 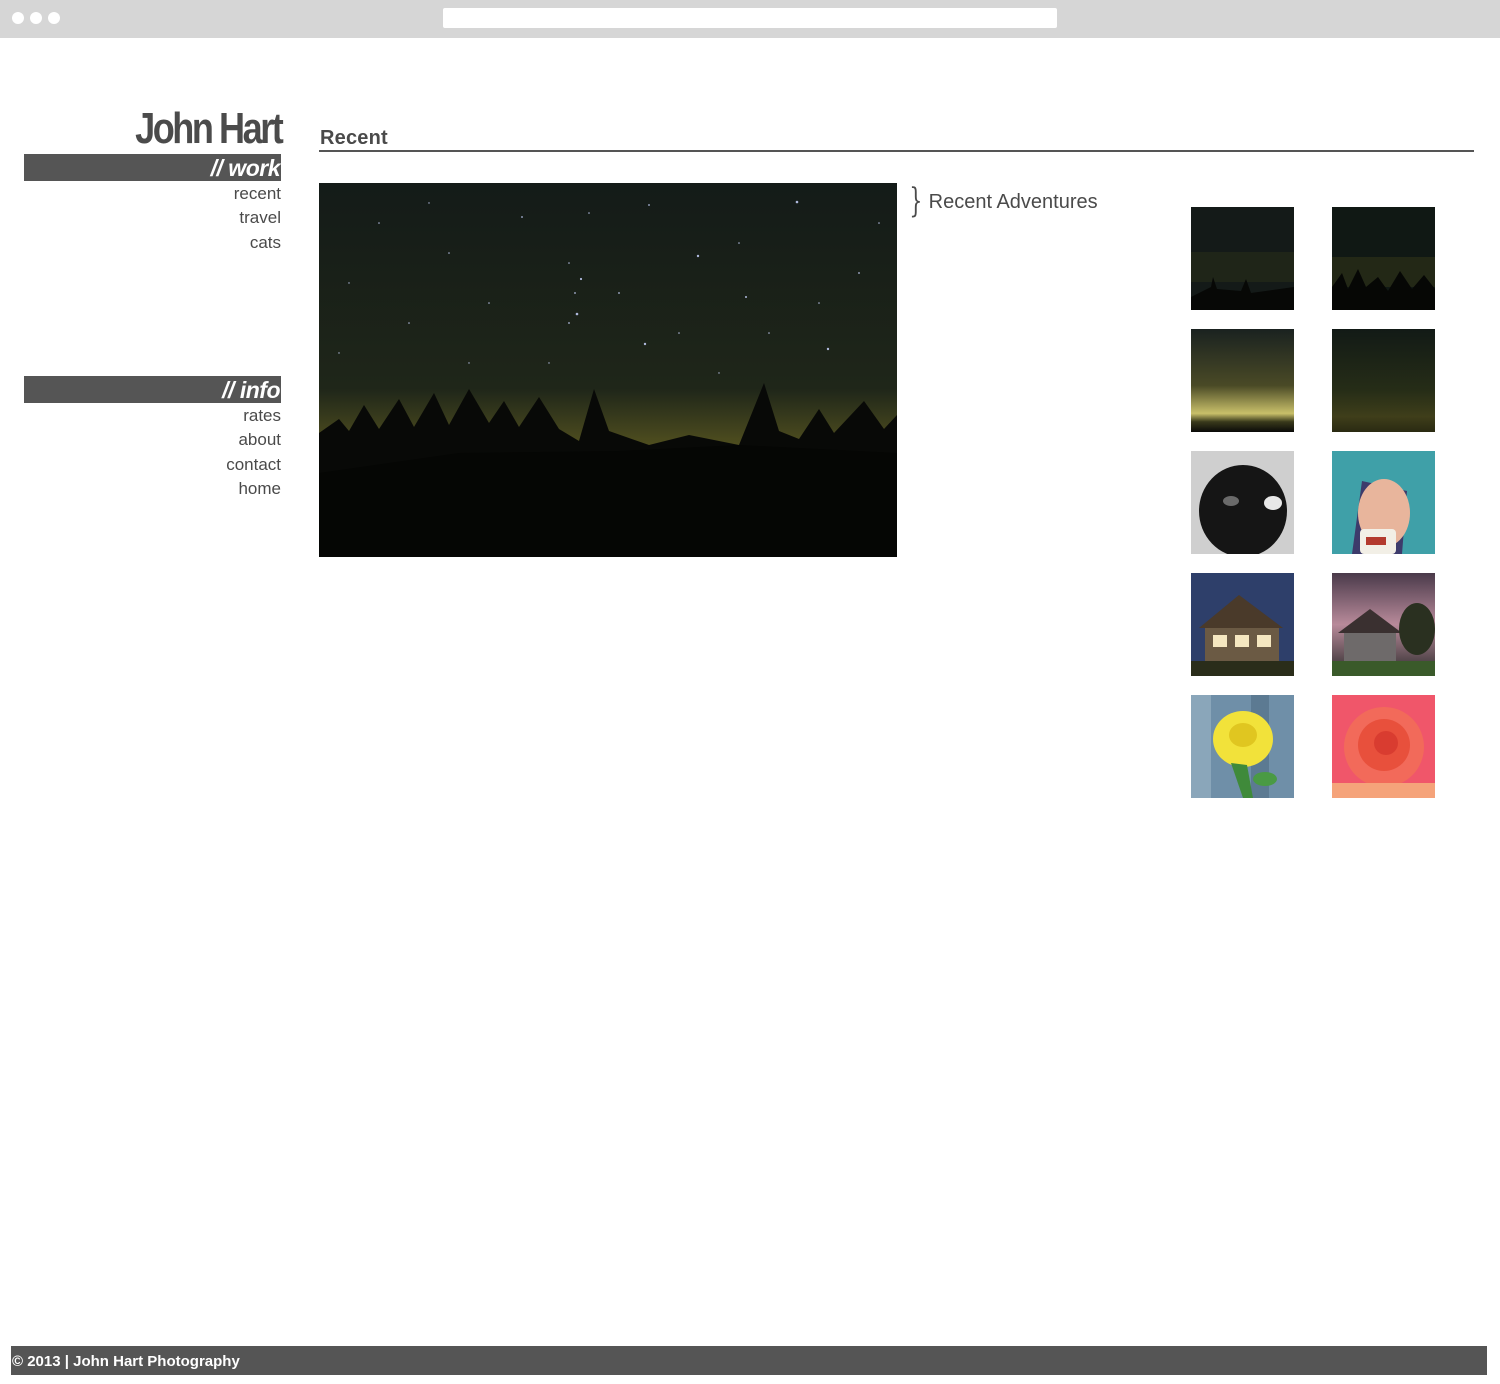 I want to click on browser-chrome, so click(x=750, y=19).